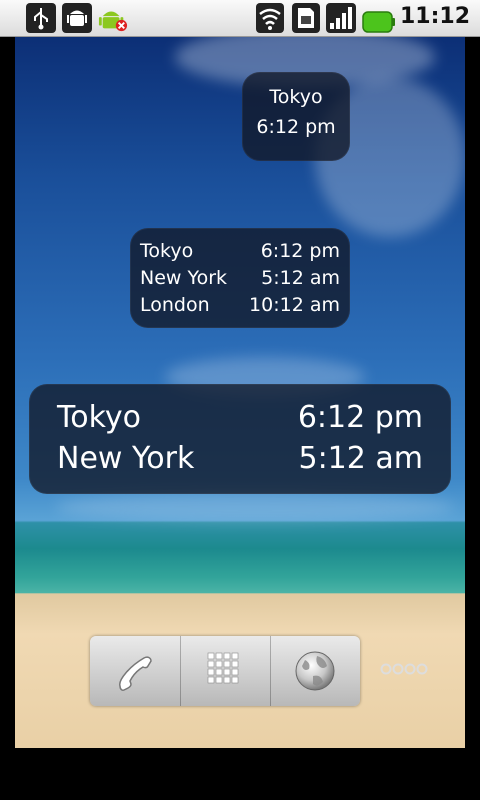 This screenshot has width=480, height=800. What do you see at coordinates (255, 507) in the screenshot?
I see `wallpaper-cloud` at bounding box center [255, 507].